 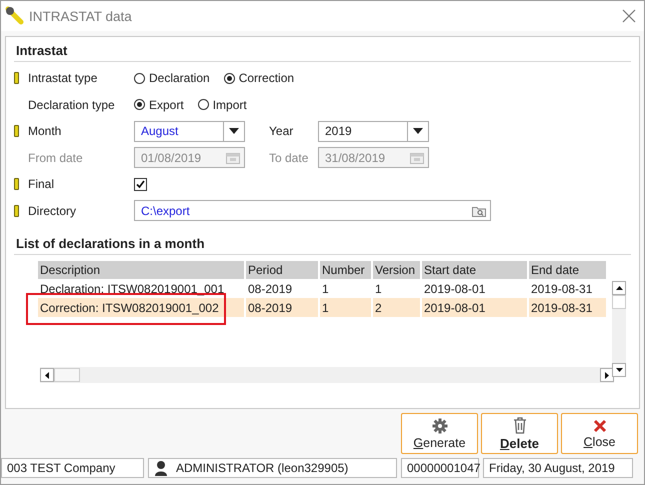 I want to click on table-cell: 2019-08-01, so click(x=474, y=307).